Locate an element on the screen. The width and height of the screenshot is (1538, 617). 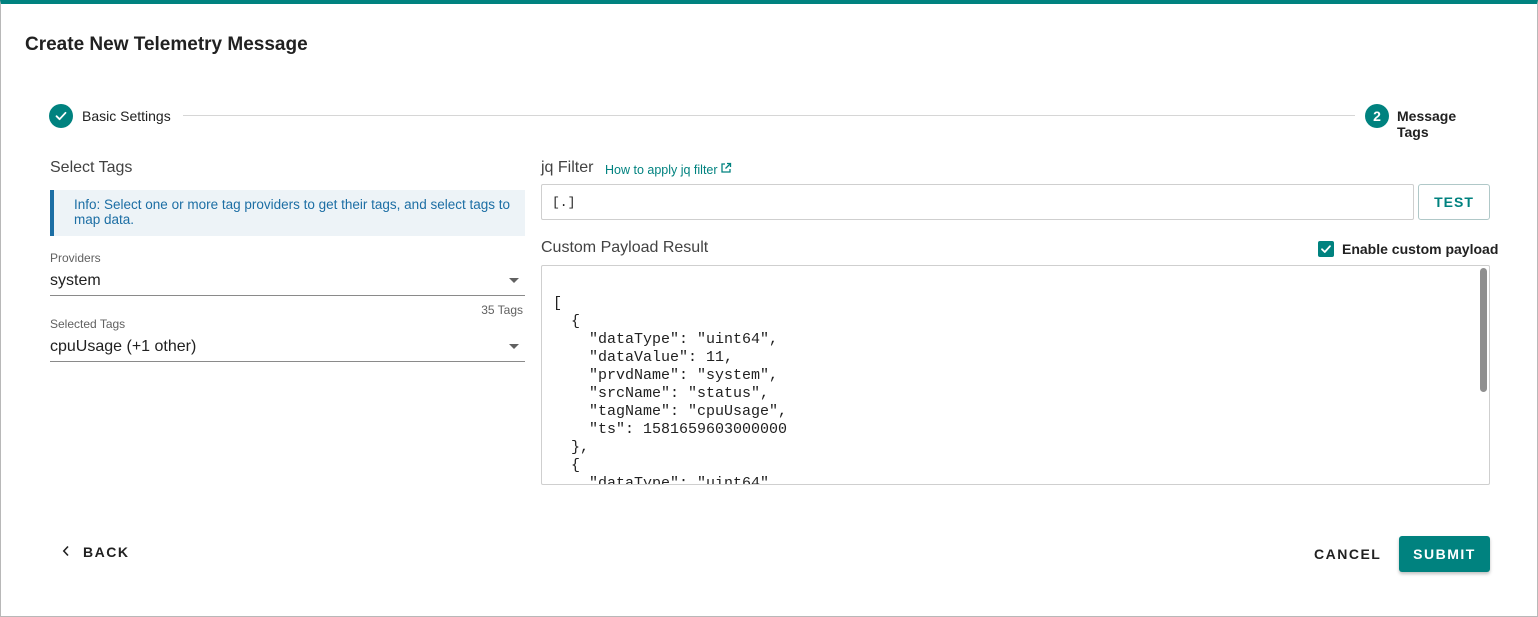
dialog-title: Create New Telemetry Message is located at coordinates (166, 44).